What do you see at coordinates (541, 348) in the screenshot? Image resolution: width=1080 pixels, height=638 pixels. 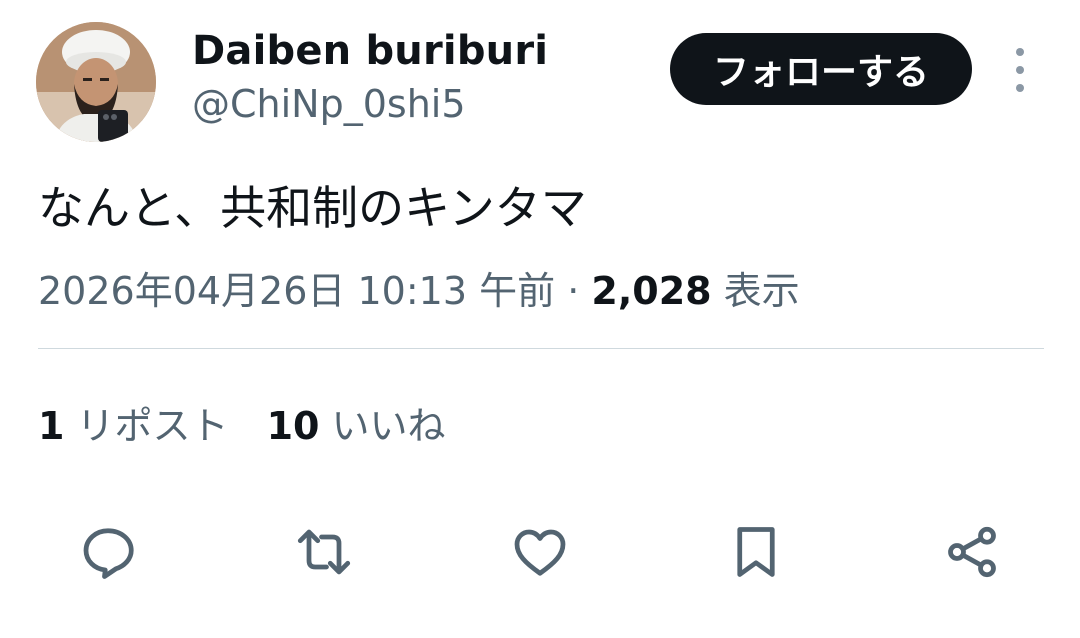 I see `divider` at bounding box center [541, 348].